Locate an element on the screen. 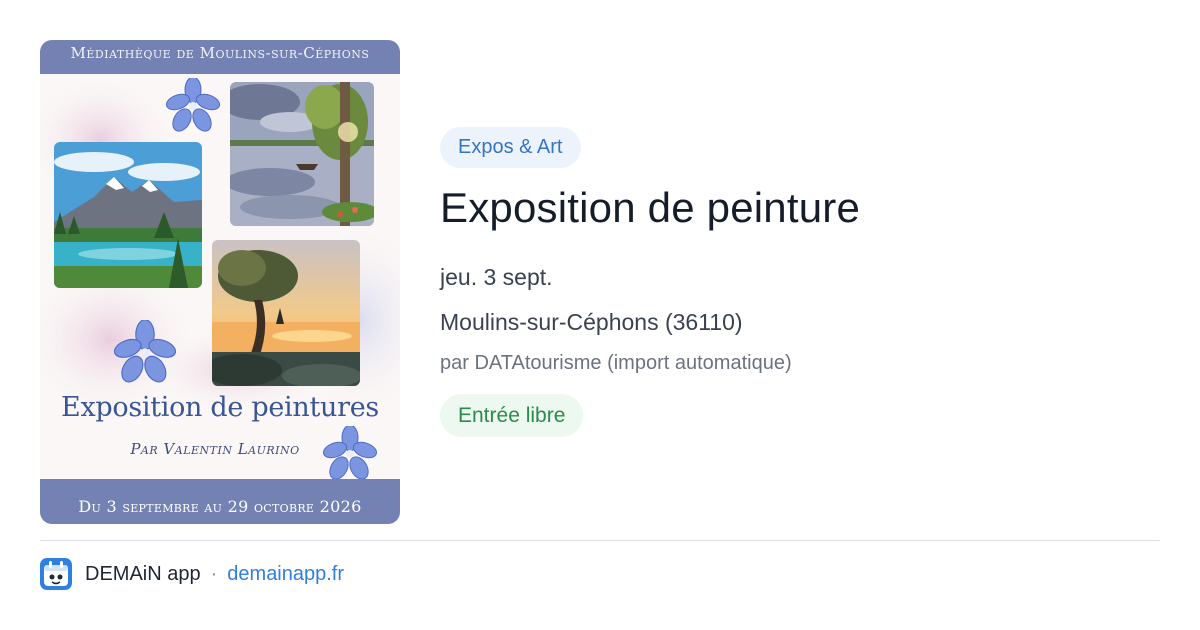 This screenshot has height=630, width=1200. poster-venue-band: Médiathèque de Moulins-sur-Céphons is located at coordinates (220, 57).